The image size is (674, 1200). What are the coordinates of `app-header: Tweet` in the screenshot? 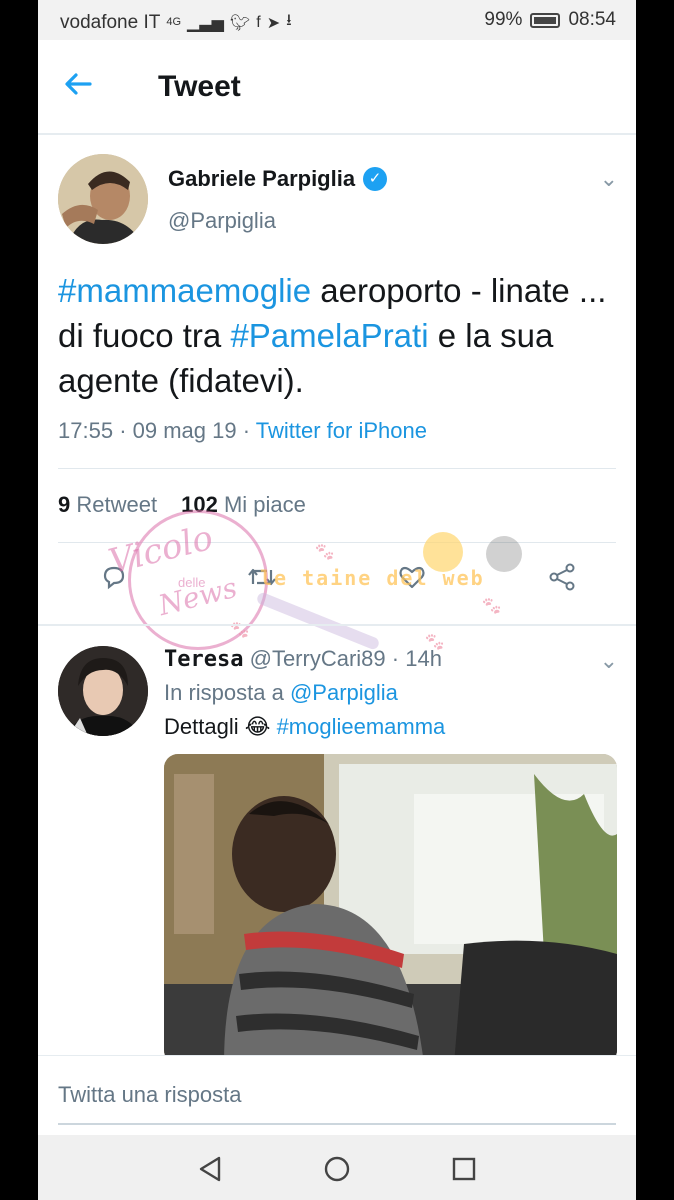 It's located at (337, 87).